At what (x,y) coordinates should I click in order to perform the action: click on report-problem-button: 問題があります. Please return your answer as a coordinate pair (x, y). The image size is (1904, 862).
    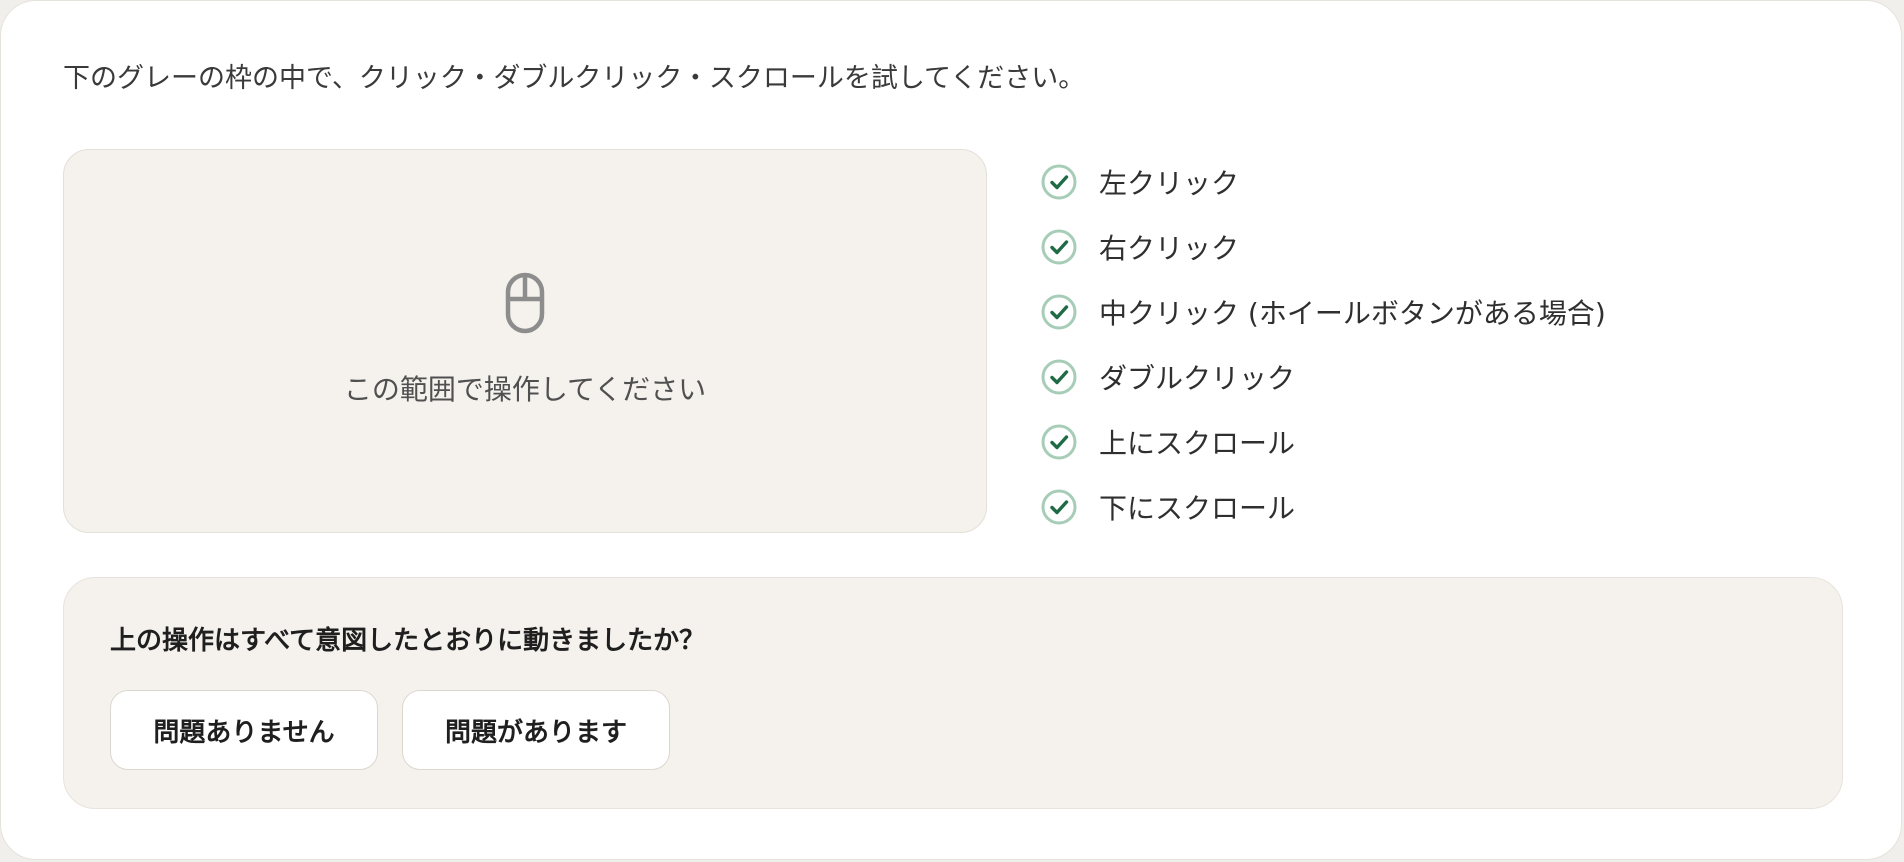
    Looking at the image, I should click on (536, 730).